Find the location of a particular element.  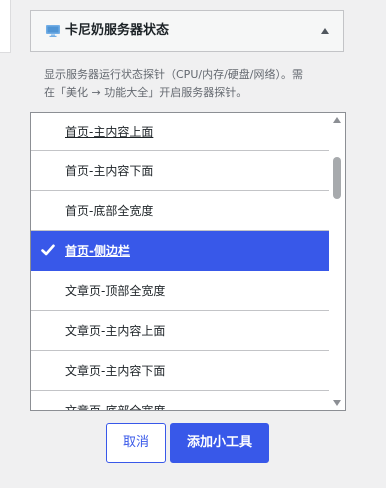

area-option: 首页-主内容上面 is located at coordinates (181, 132).